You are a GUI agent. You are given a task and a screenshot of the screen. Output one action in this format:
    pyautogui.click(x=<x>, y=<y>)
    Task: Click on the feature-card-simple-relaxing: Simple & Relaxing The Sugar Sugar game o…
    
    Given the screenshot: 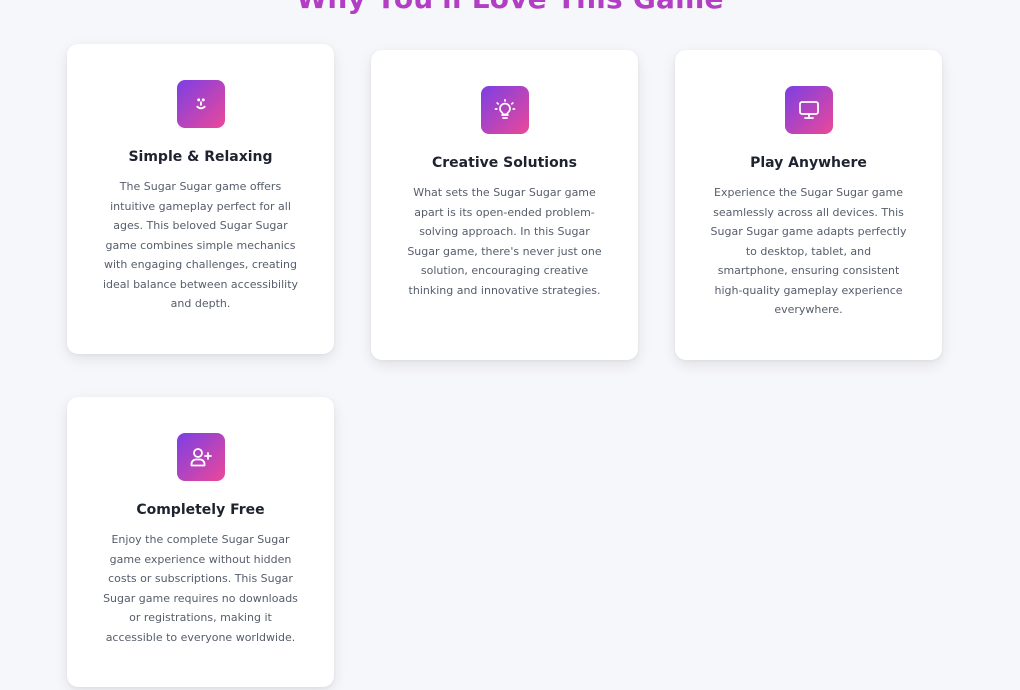 What is the action you would take?
    pyautogui.click(x=200, y=199)
    